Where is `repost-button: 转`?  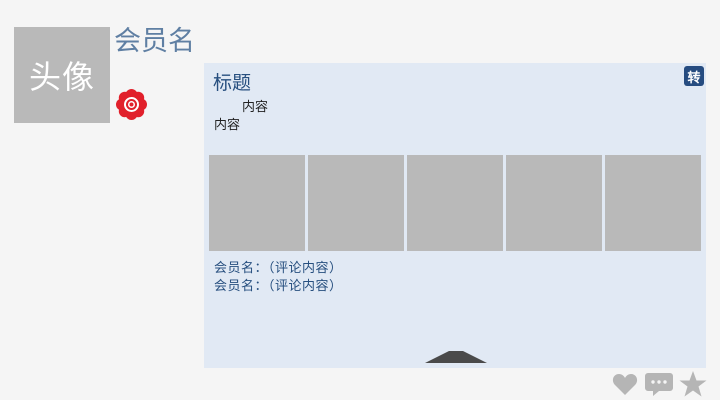
repost-button: 转 is located at coordinates (694, 76).